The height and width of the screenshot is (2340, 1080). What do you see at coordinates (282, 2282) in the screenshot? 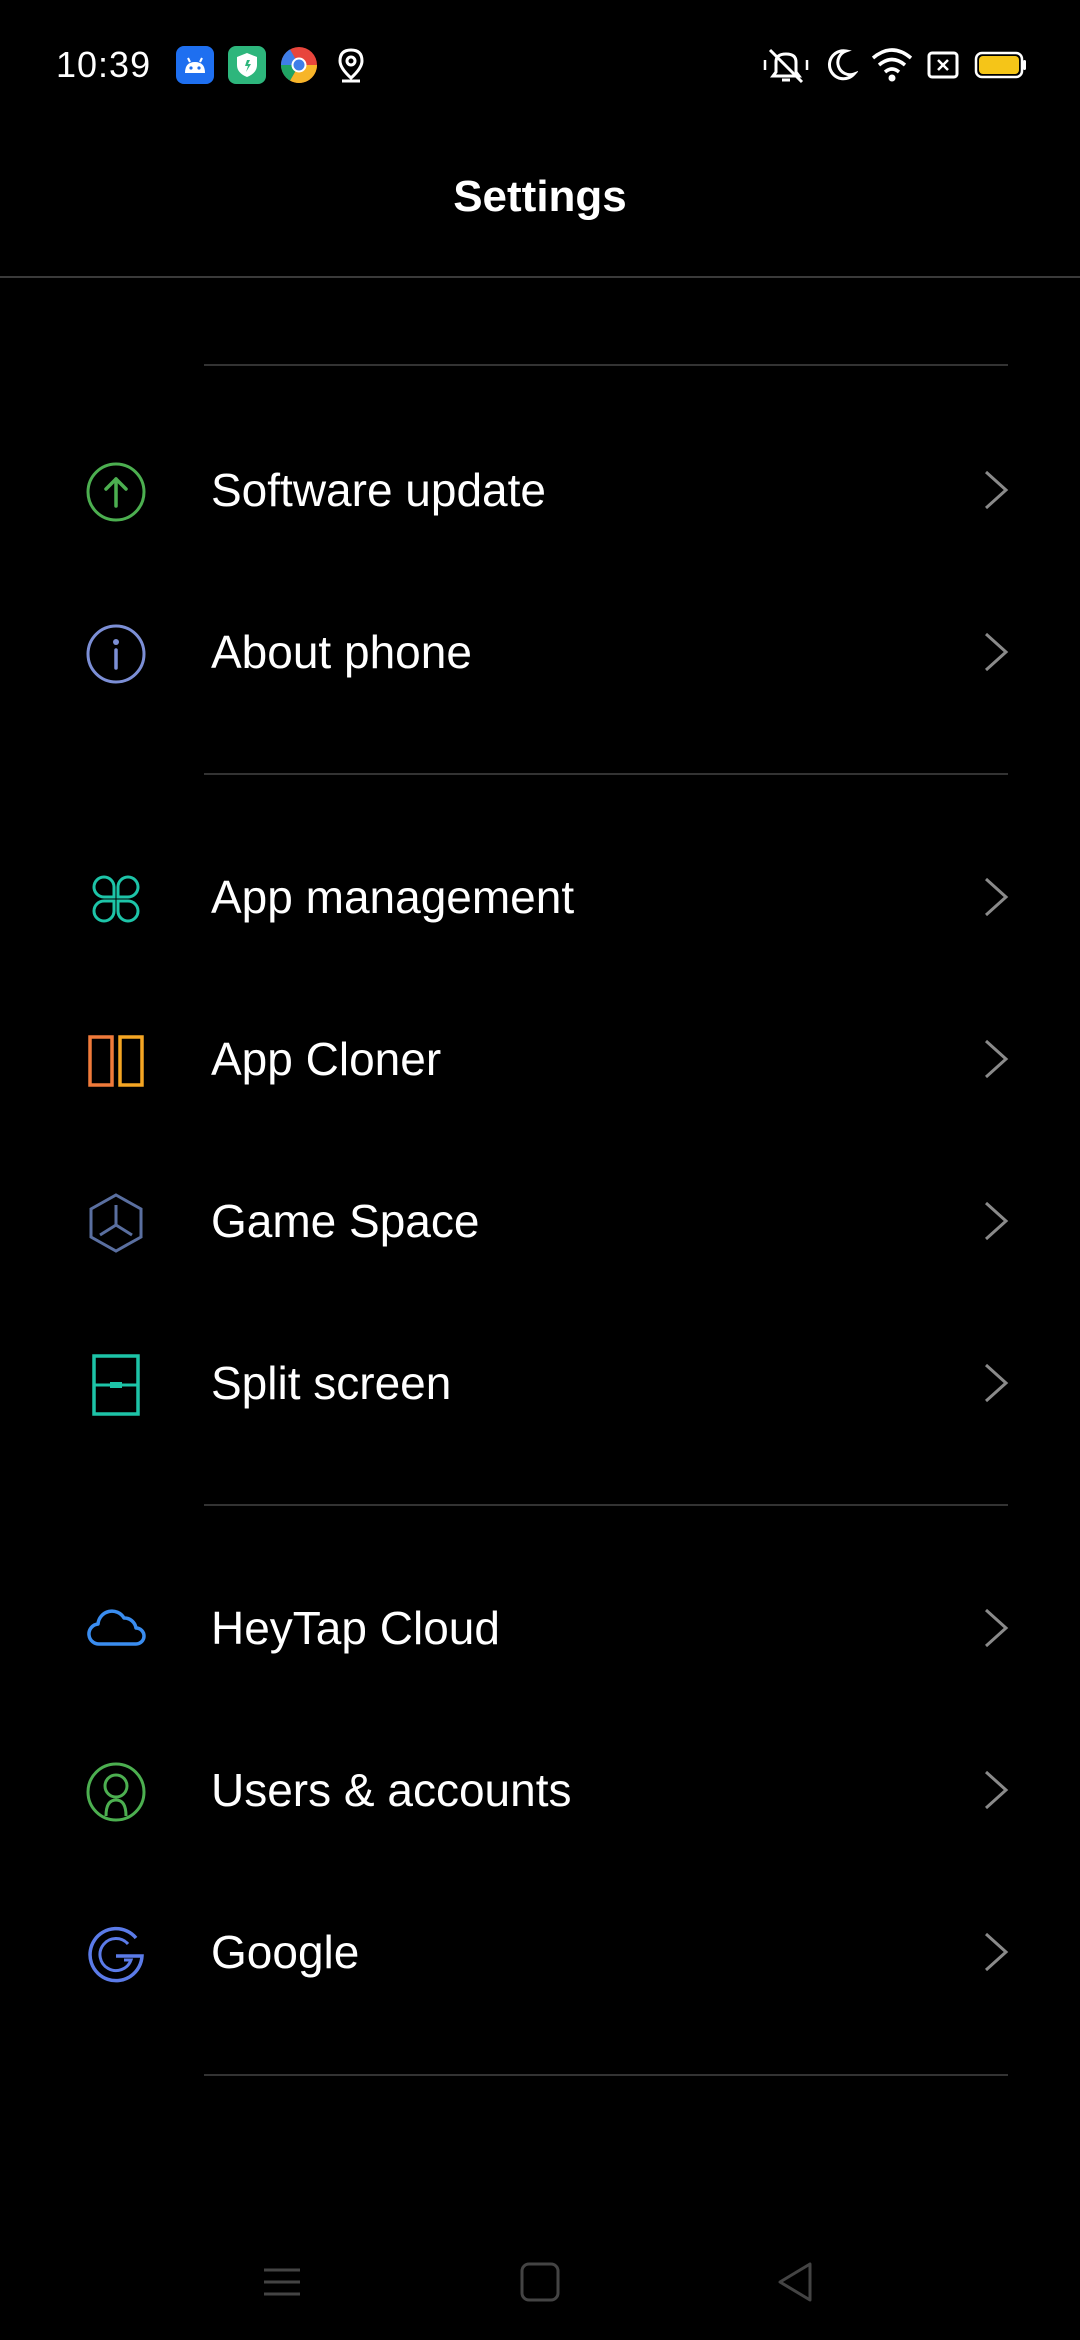
I see `menu-icon` at bounding box center [282, 2282].